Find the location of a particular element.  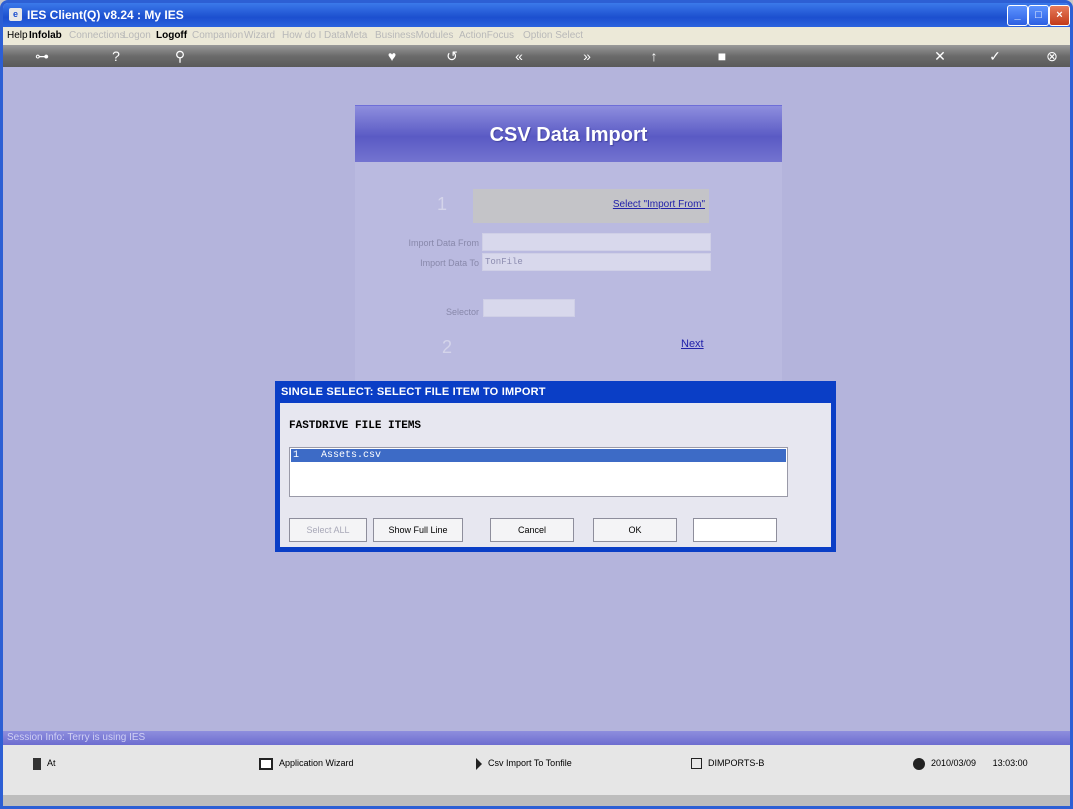

minimize-button: _ is located at coordinates (1017, 15).